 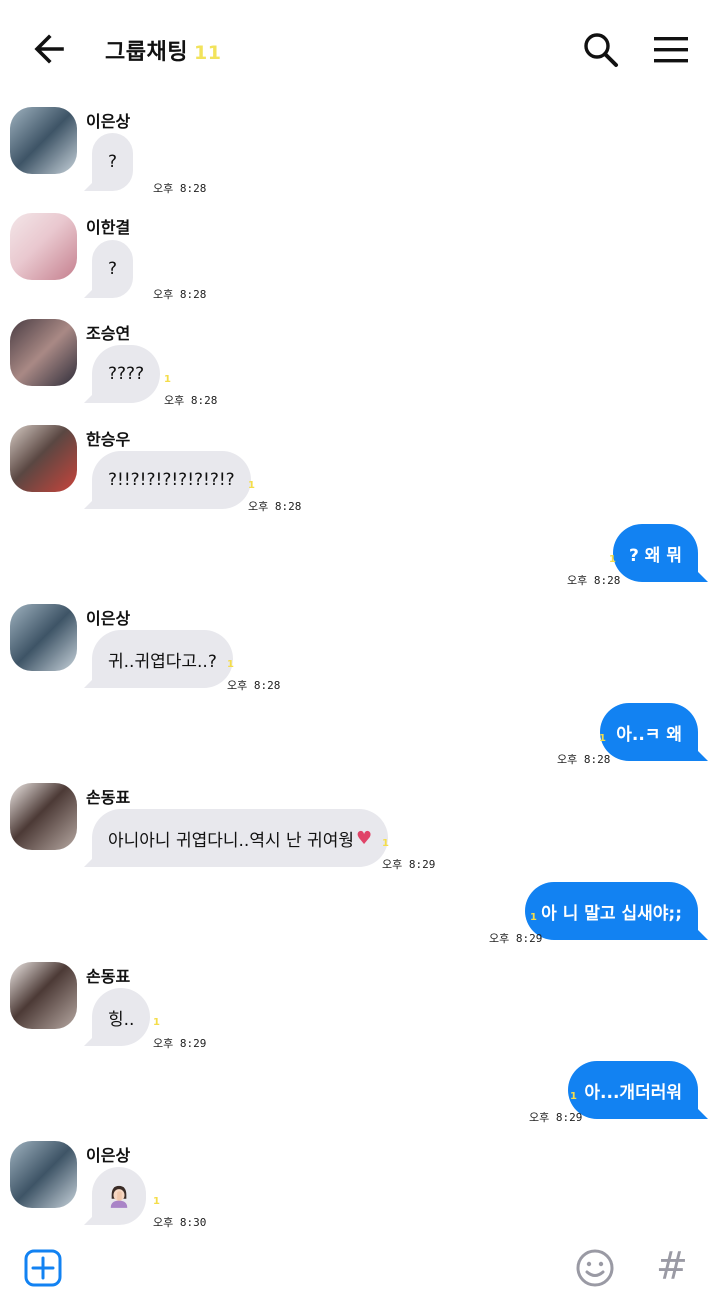 What do you see at coordinates (51, 49) in the screenshot?
I see `back-arrow-icon` at bounding box center [51, 49].